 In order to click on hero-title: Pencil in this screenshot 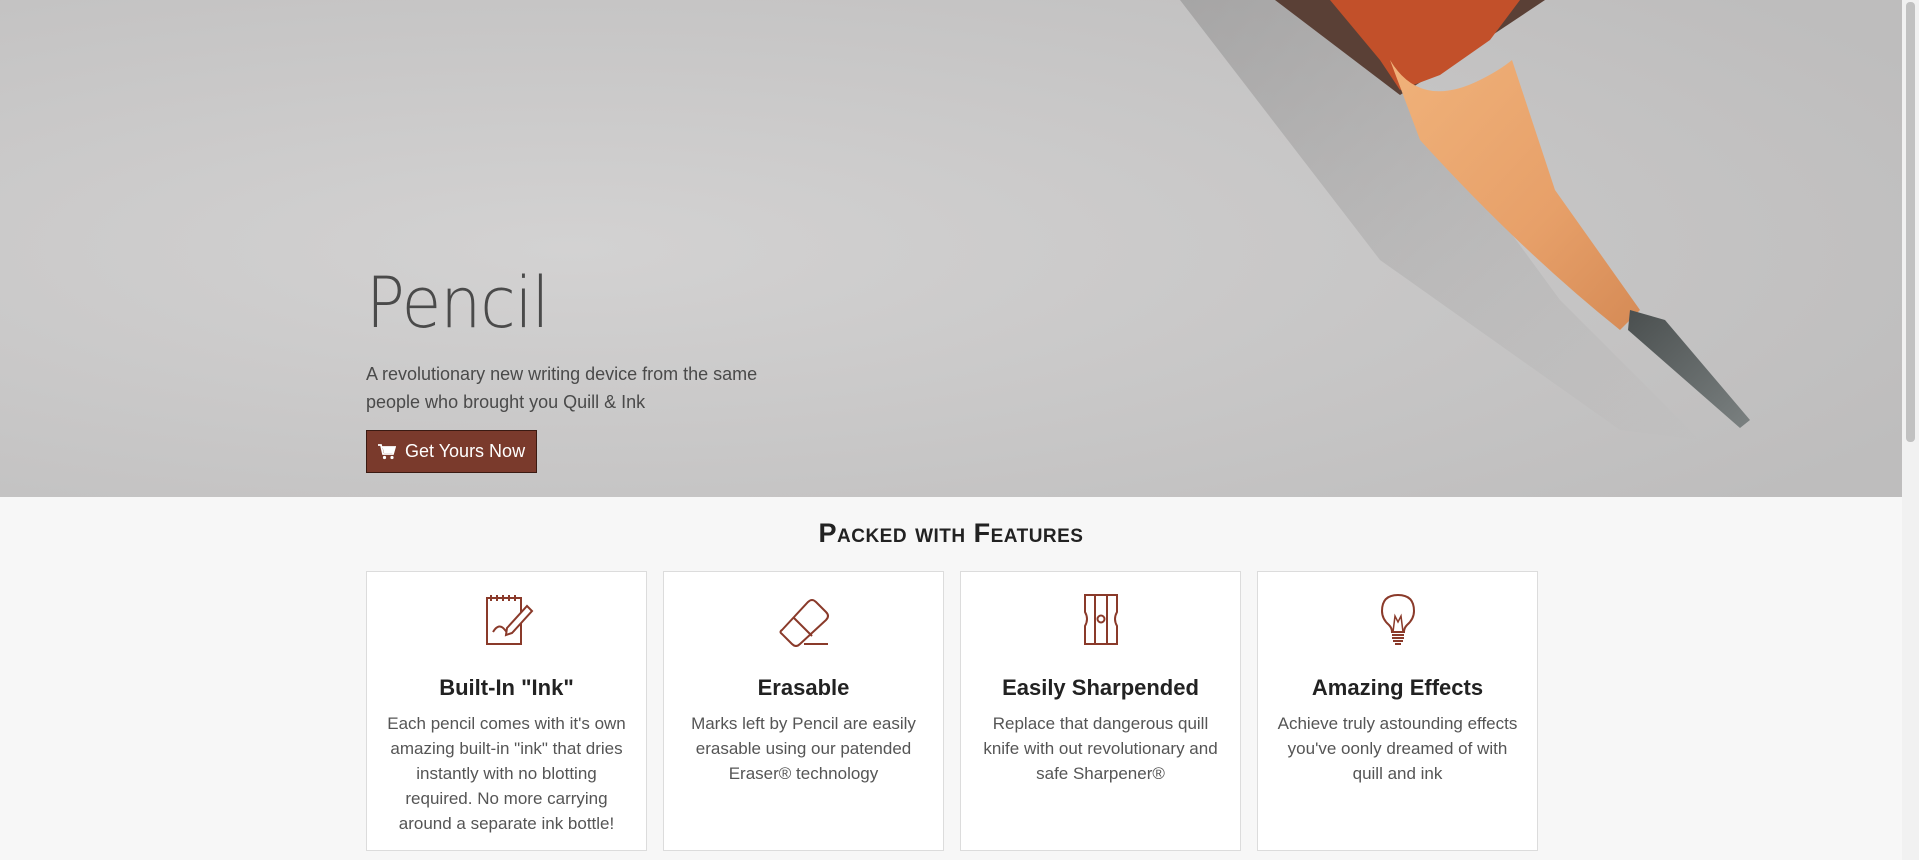, I will do `click(458, 303)`.